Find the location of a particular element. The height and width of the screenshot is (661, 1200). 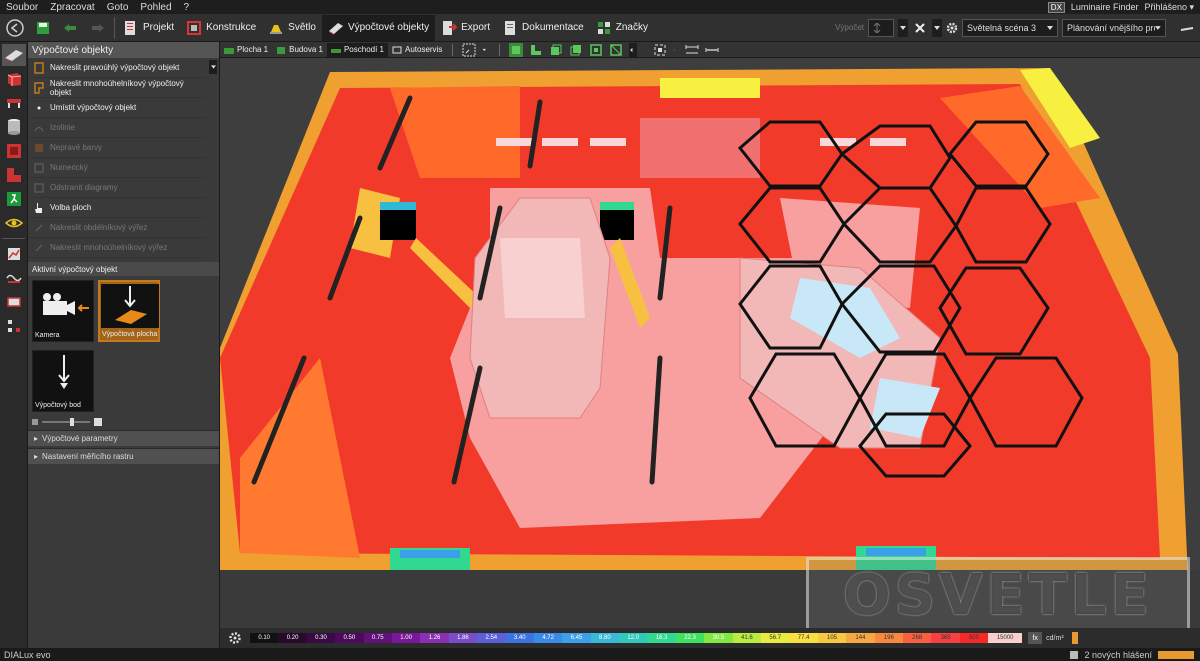

grid-points-tool is located at coordinates (14, 326).